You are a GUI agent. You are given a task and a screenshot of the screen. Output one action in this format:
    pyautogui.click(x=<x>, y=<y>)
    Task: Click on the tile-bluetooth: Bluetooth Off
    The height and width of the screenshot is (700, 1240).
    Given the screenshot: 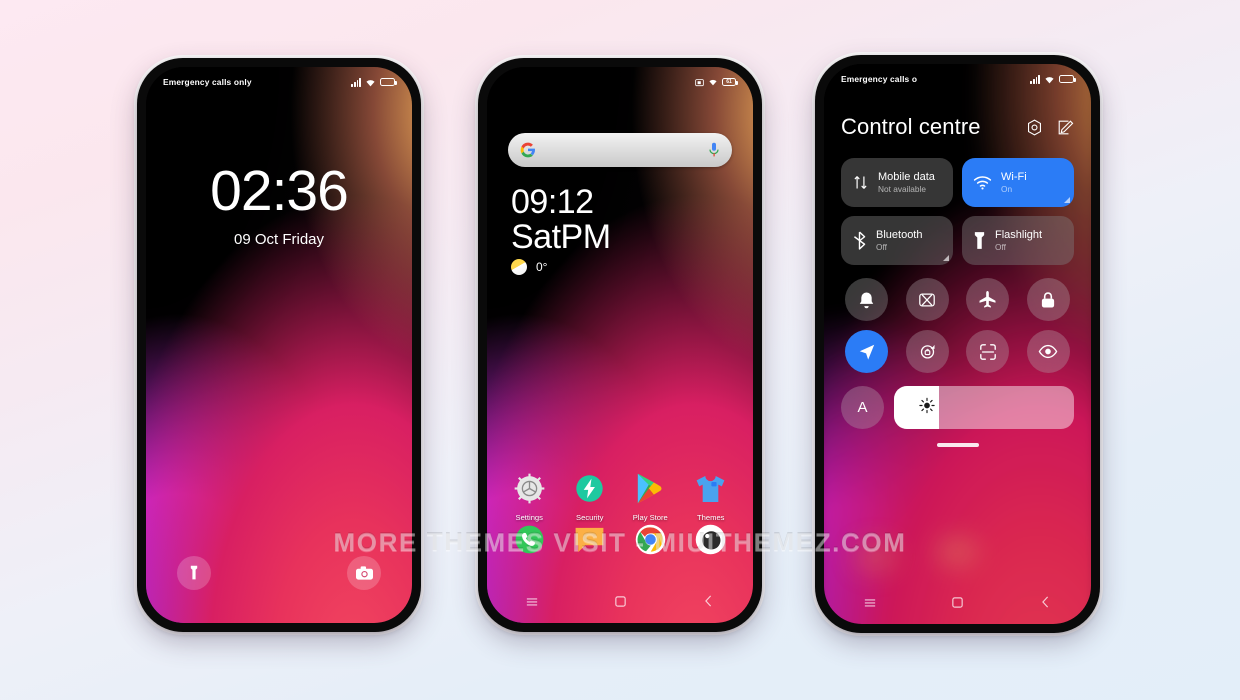 What is the action you would take?
    pyautogui.click(x=897, y=240)
    